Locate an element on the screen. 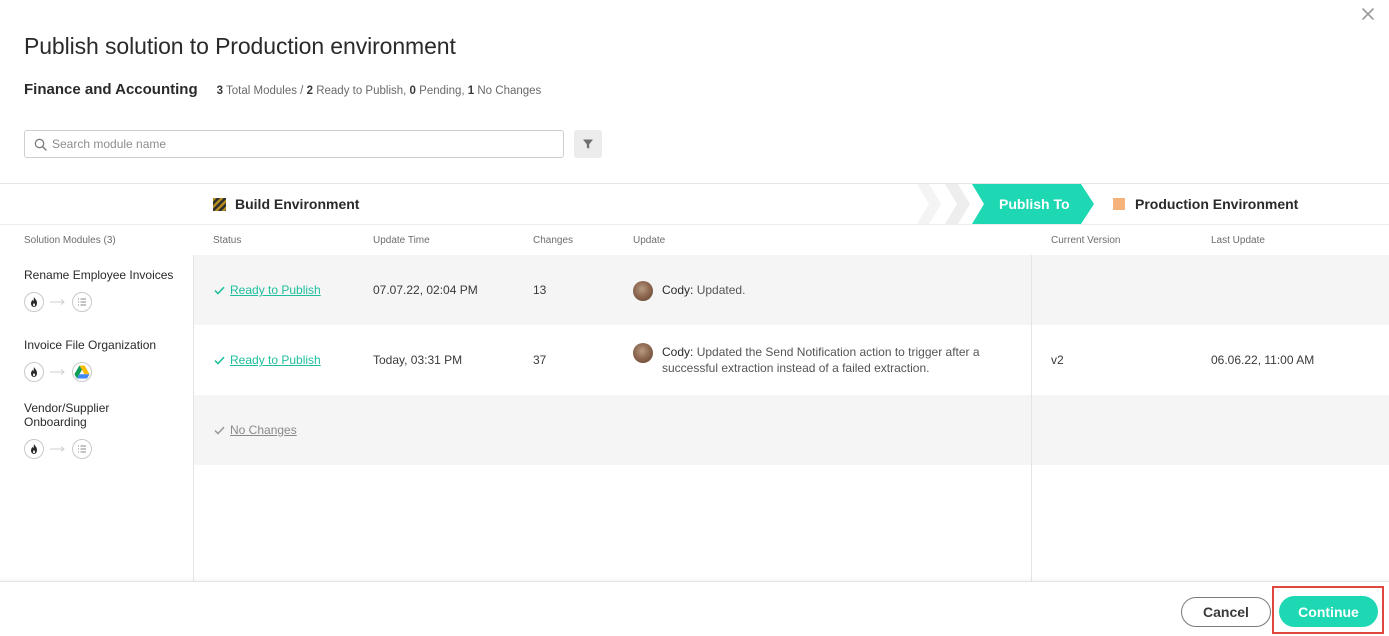 This screenshot has width=1389, height=636. last-update: 06.06.22, 11:00 AM is located at coordinates (1263, 360).